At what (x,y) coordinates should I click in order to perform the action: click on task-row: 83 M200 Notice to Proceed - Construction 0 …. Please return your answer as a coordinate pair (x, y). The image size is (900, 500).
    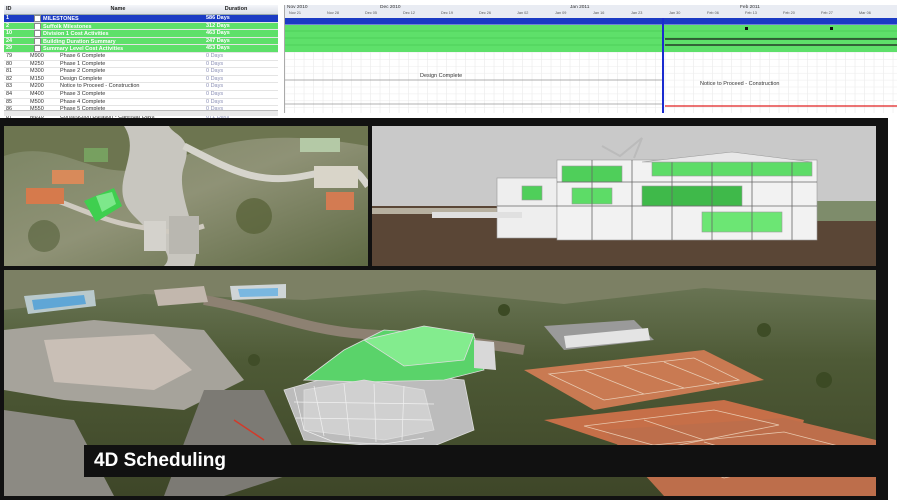
    Looking at the image, I should click on (141, 87).